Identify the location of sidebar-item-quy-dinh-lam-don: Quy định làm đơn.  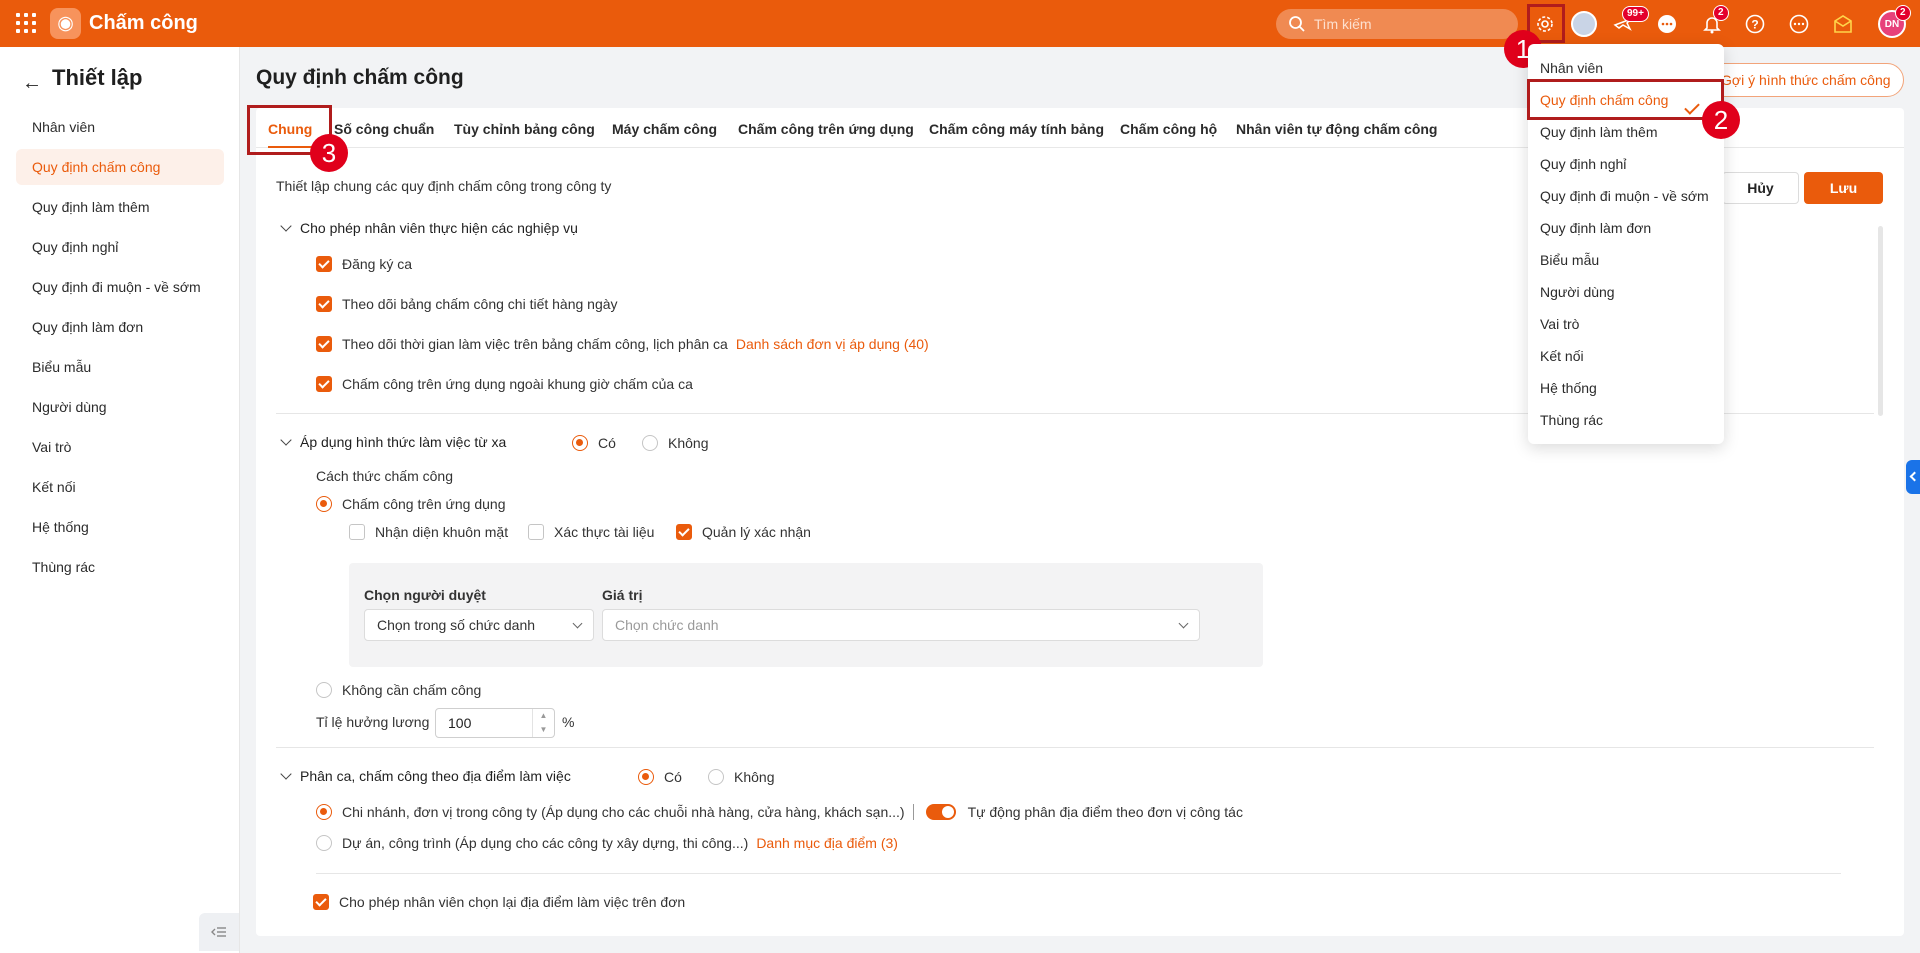
(120, 327).